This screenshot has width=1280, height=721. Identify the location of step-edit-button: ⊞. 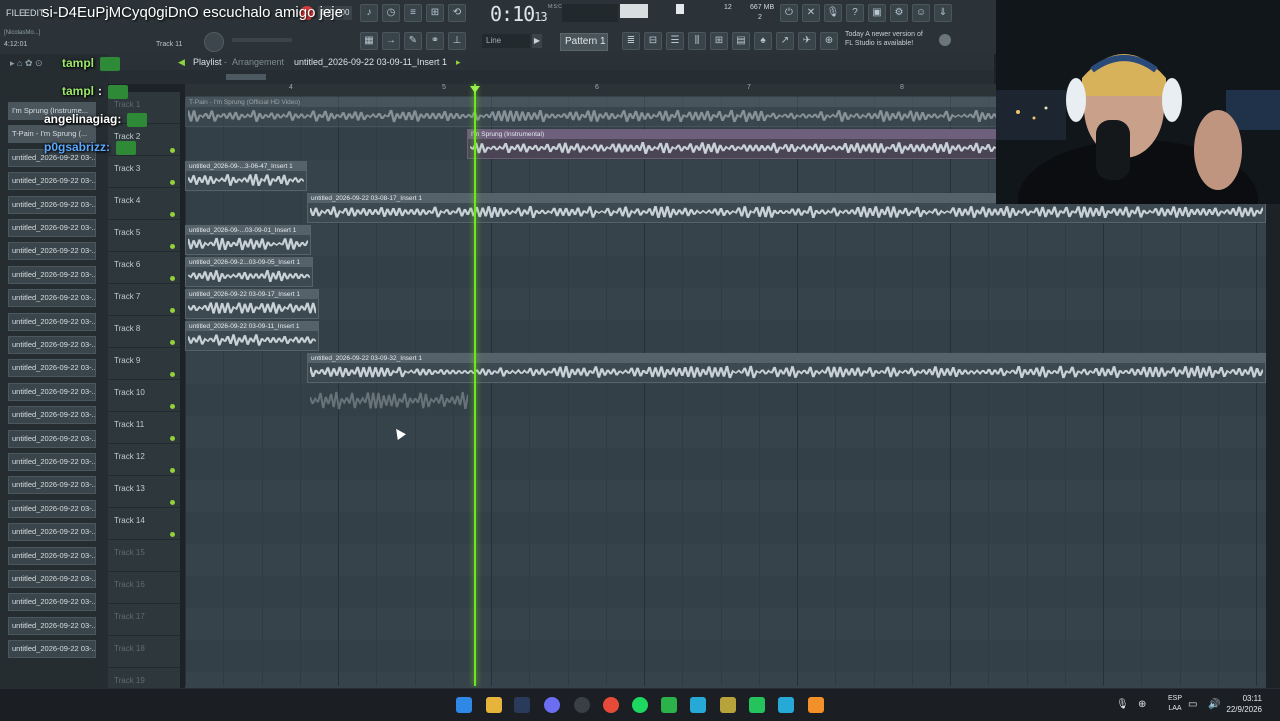
(435, 13).